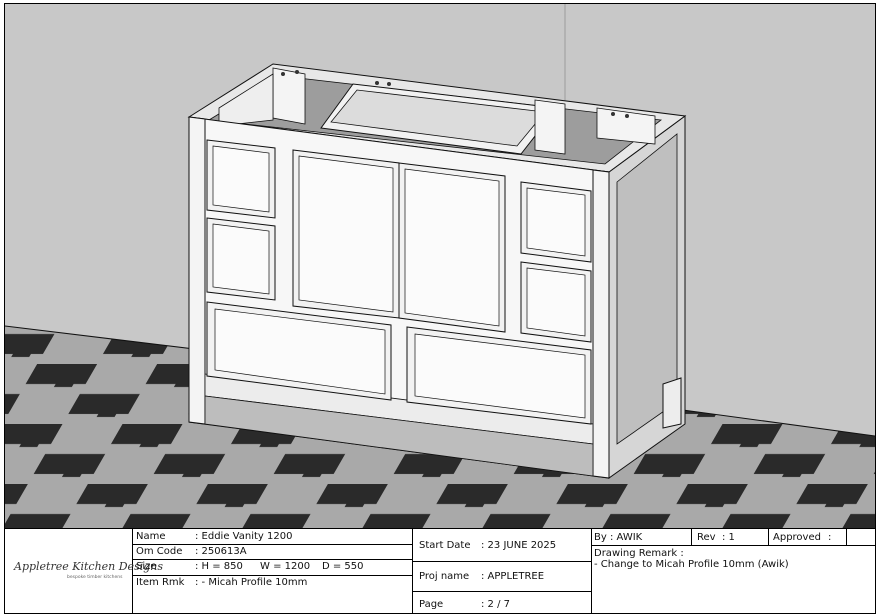 The image size is (880, 616). Describe the element at coordinates (519, 545) in the screenshot. I see `start-date-value: : 23 JUNE 2025` at that location.